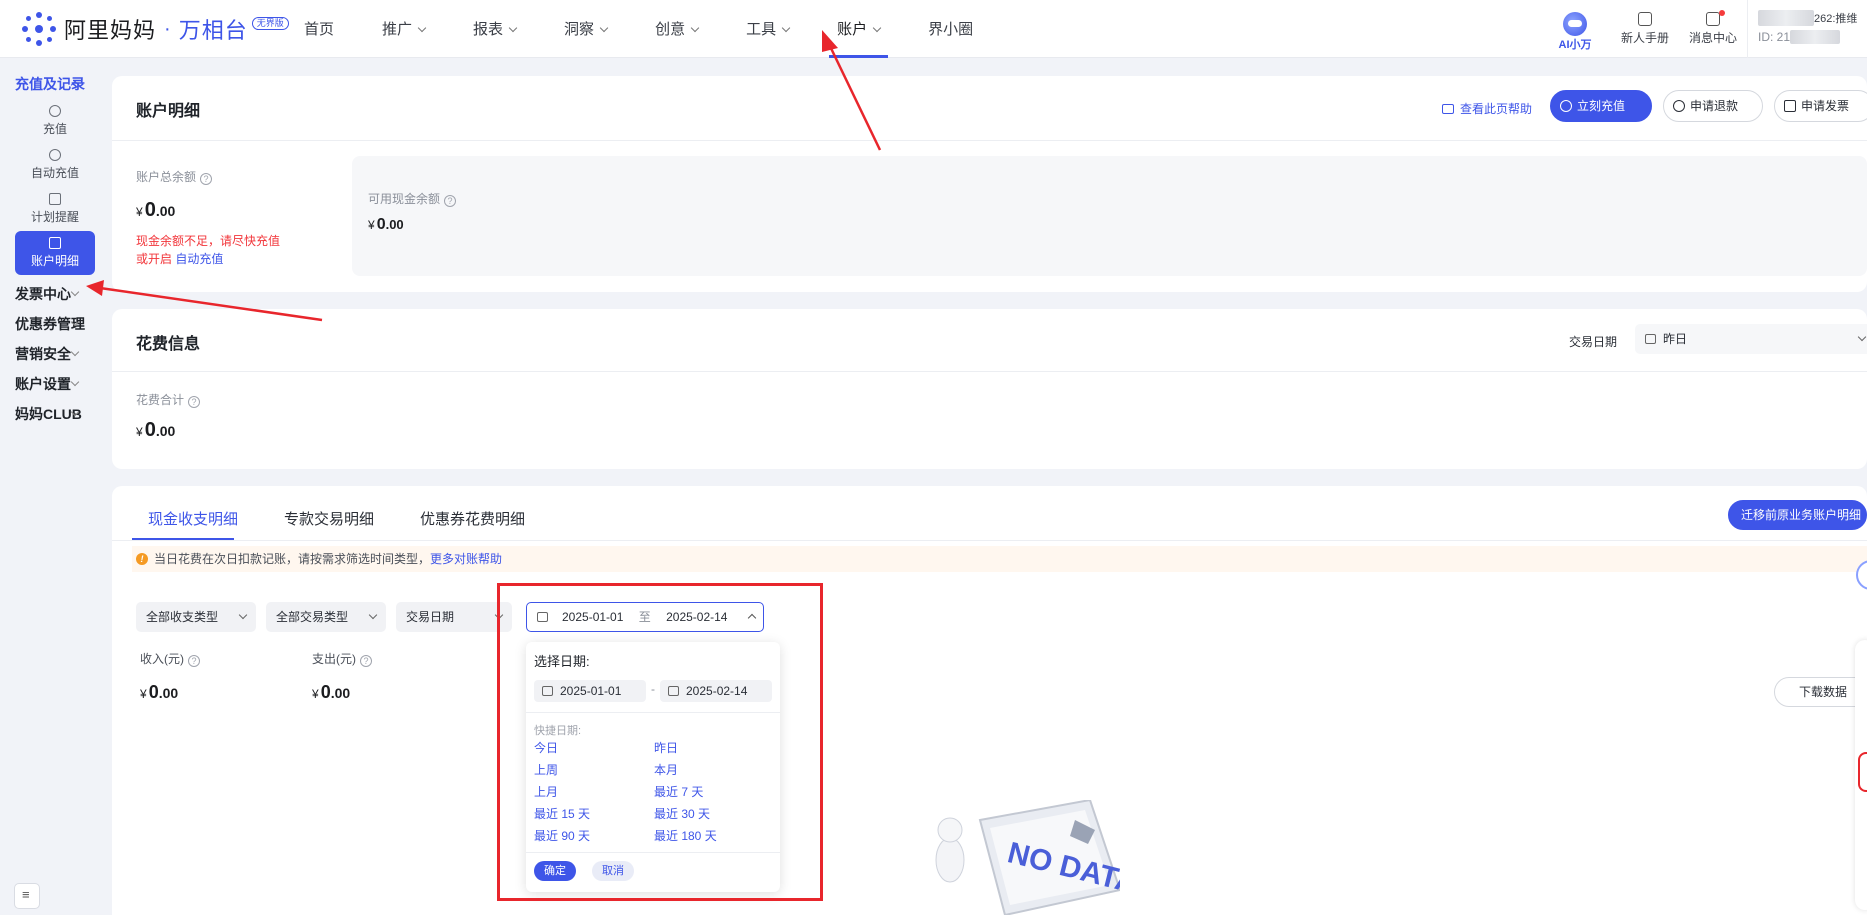 The width and height of the screenshot is (1867, 915). Describe the element at coordinates (660, 742) in the screenshot. I see `annotation-highlight-box` at that location.